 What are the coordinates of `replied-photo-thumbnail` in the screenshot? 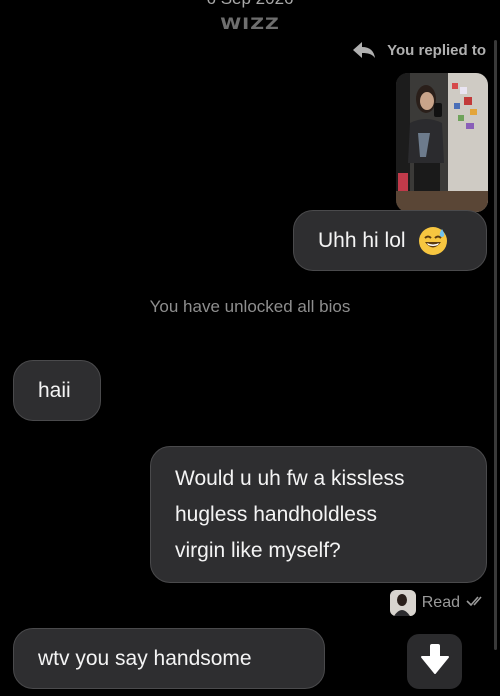 It's located at (442, 142).